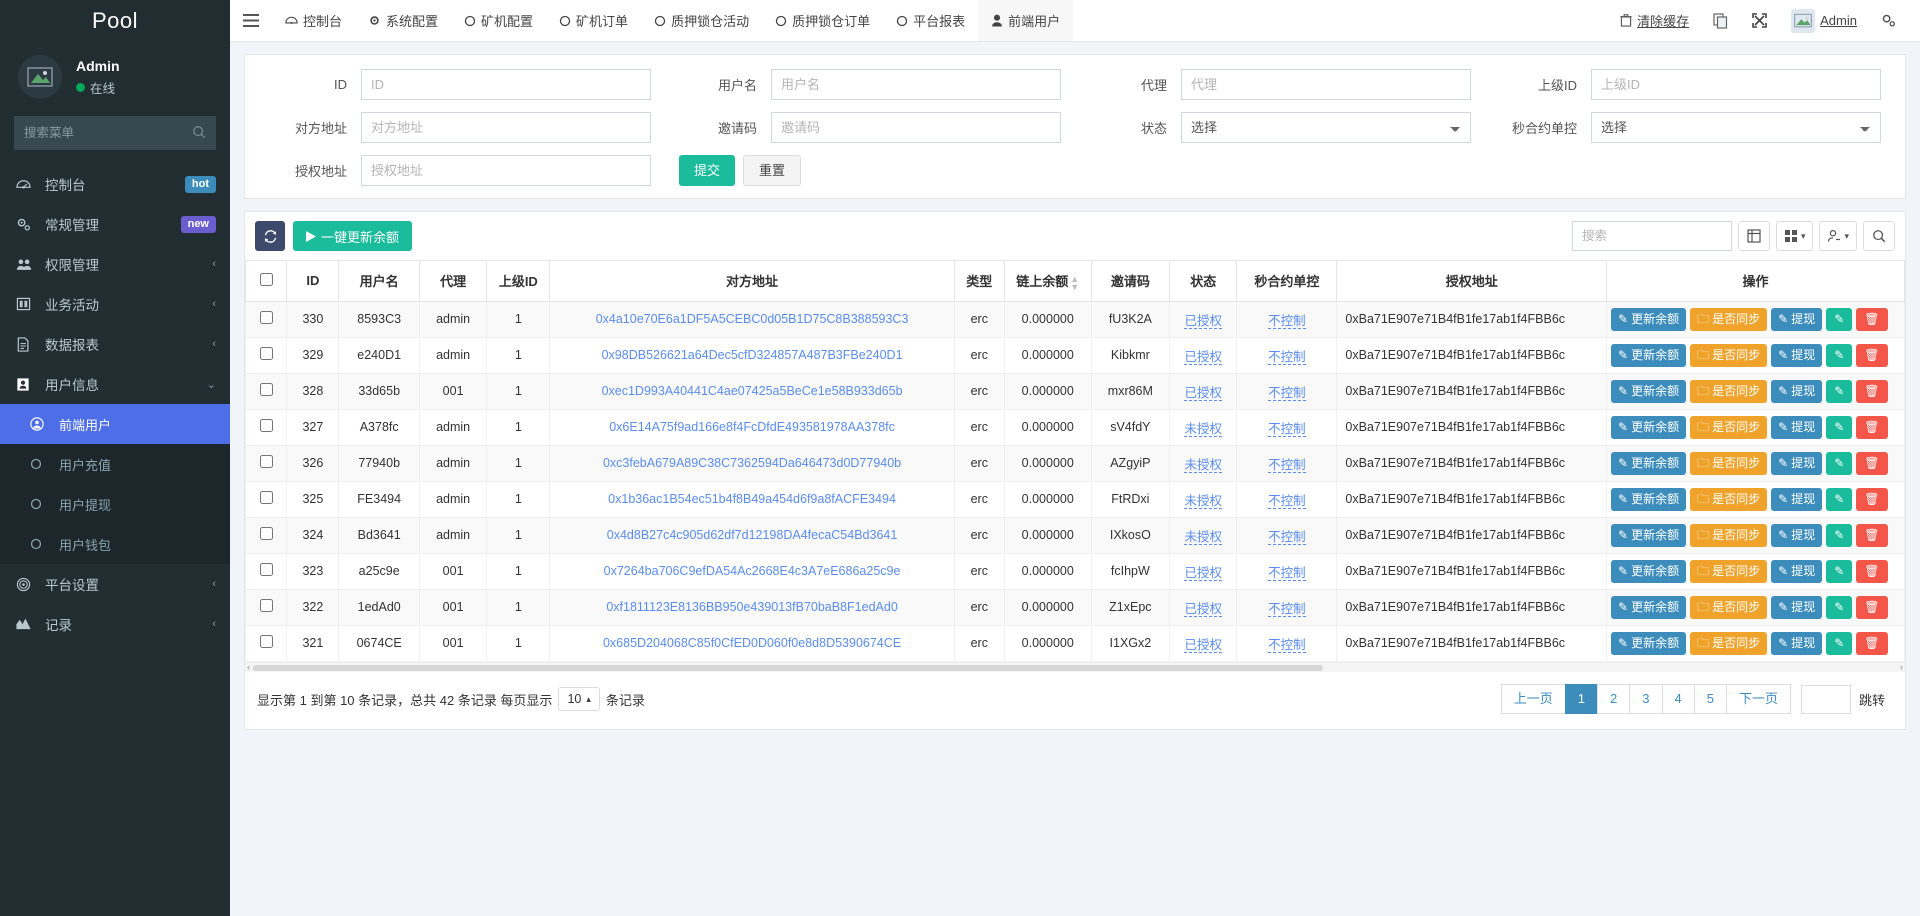 This screenshot has width=1920, height=916. I want to click on export-icon: ▾, so click(1838, 236).